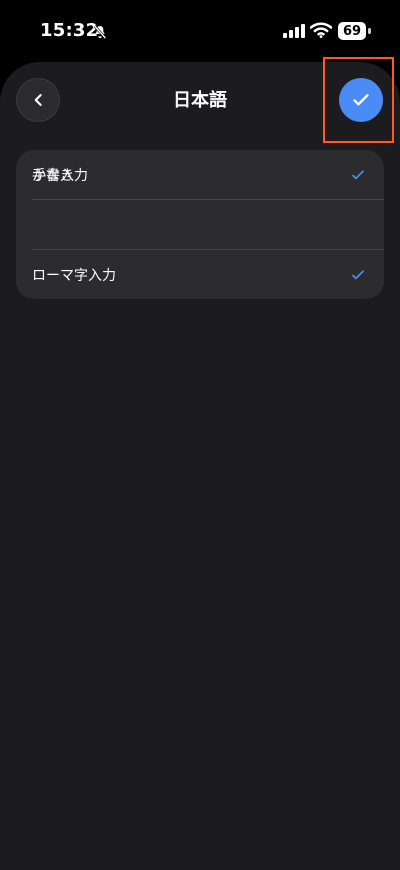  What do you see at coordinates (321, 30) in the screenshot?
I see `wifi-icon` at bounding box center [321, 30].